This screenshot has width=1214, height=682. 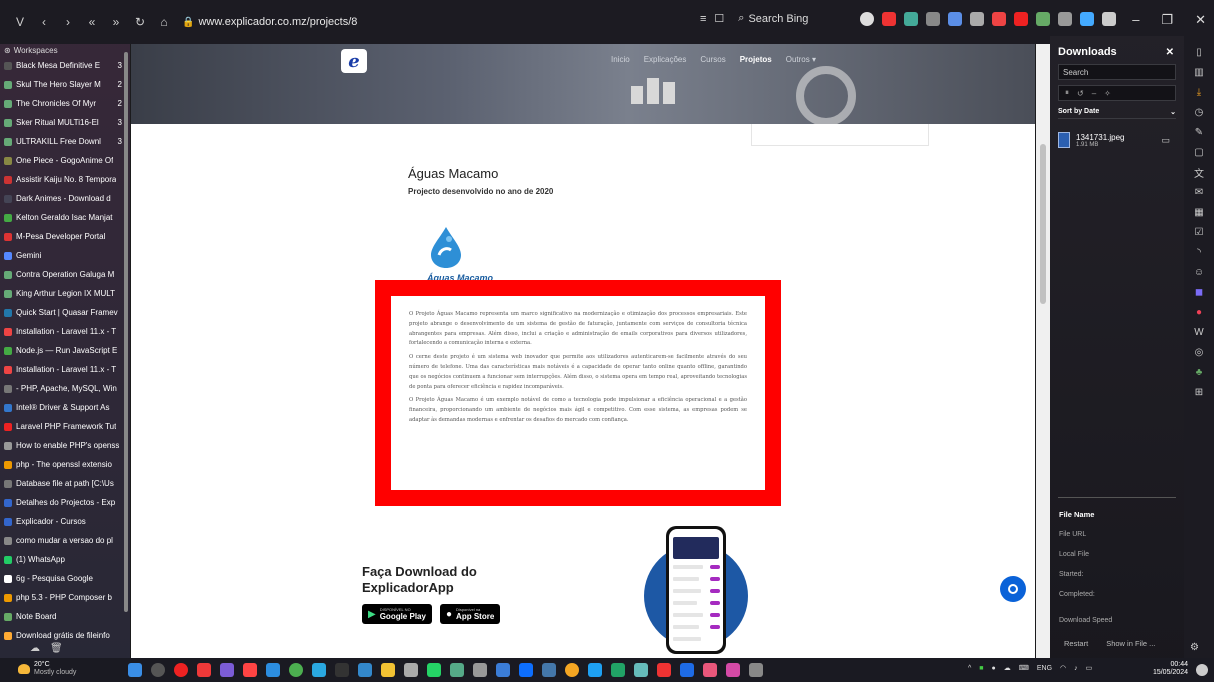 What do you see at coordinates (20, 22) in the screenshot?
I see `vivaldi-menu-icon: V` at bounding box center [20, 22].